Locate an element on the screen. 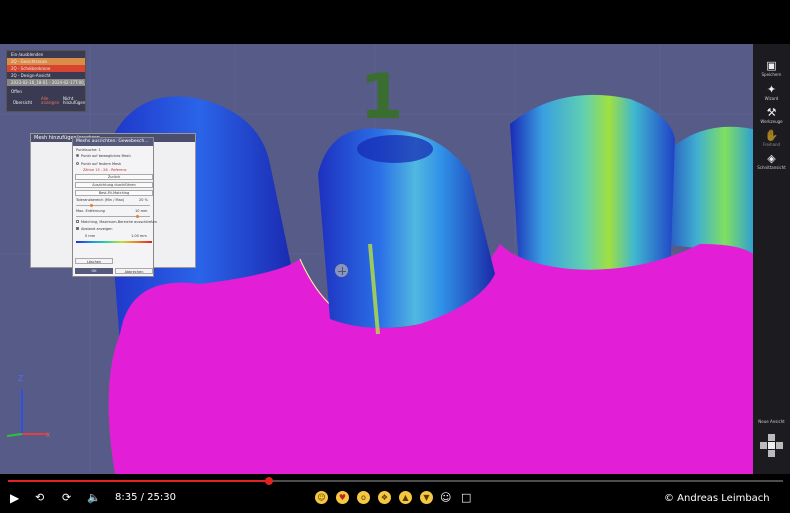 The width and height of the screenshot is (790, 513). wand-icon: ✦ is located at coordinates (771, 89).